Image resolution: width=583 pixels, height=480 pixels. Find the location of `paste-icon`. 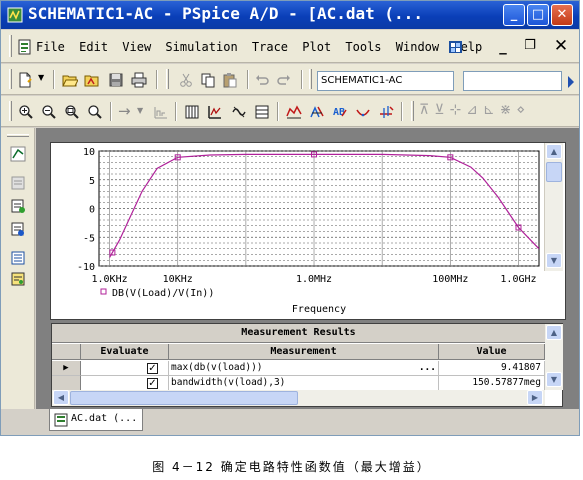

paste-icon is located at coordinates (230, 80).